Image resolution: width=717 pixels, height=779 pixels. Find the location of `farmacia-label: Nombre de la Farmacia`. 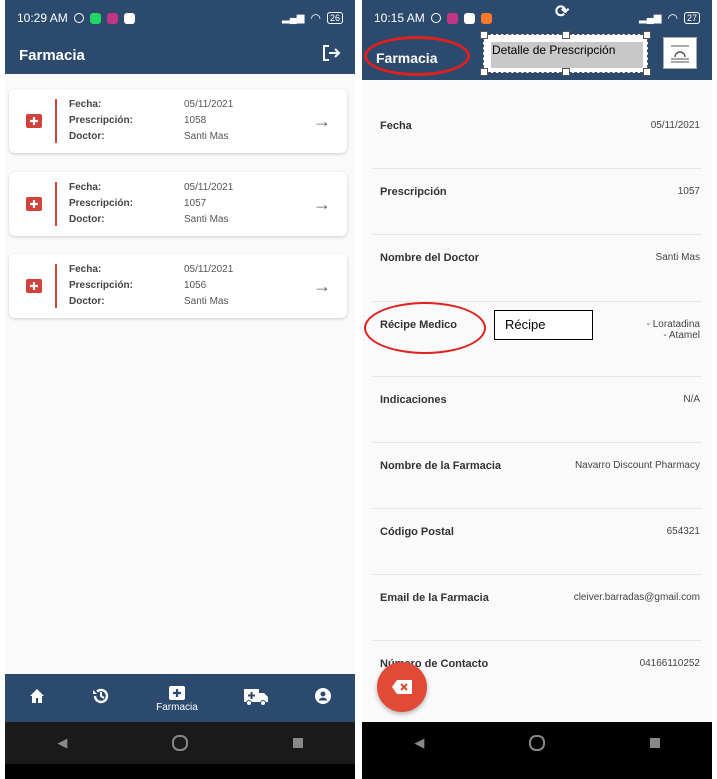

farmacia-label: Nombre de la Farmacia is located at coordinates (441, 466).